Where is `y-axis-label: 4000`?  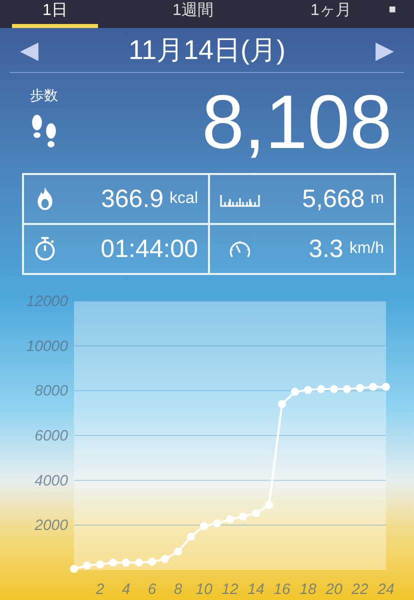
y-axis-label: 4000 is located at coordinates (51, 481).